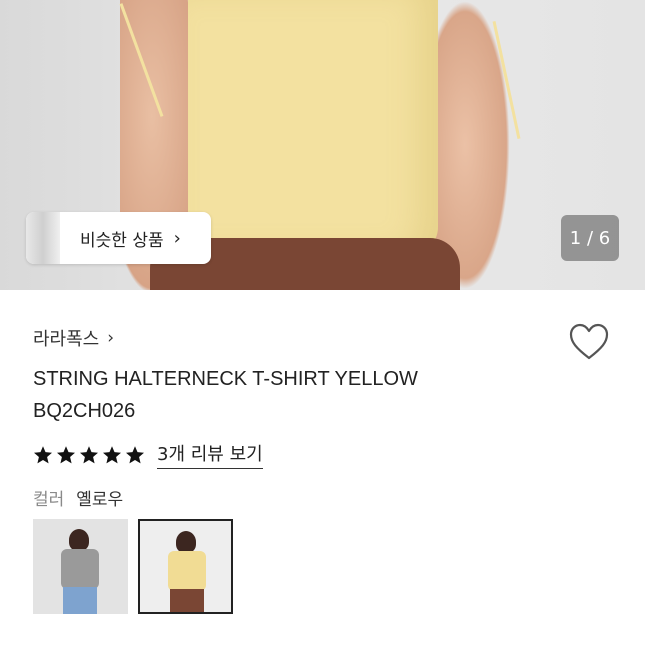 The height and width of the screenshot is (645, 645). What do you see at coordinates (66, 339) in the screenshot?
I see `brand-name: 라라폭스` at bounding box center [66, 339].